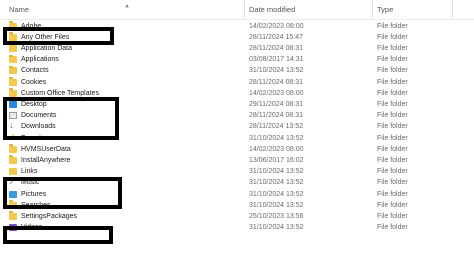  What do you see at coordinates (237, 19) in the screenshot?
I see `header-divider` at bounding box center [237, 19].